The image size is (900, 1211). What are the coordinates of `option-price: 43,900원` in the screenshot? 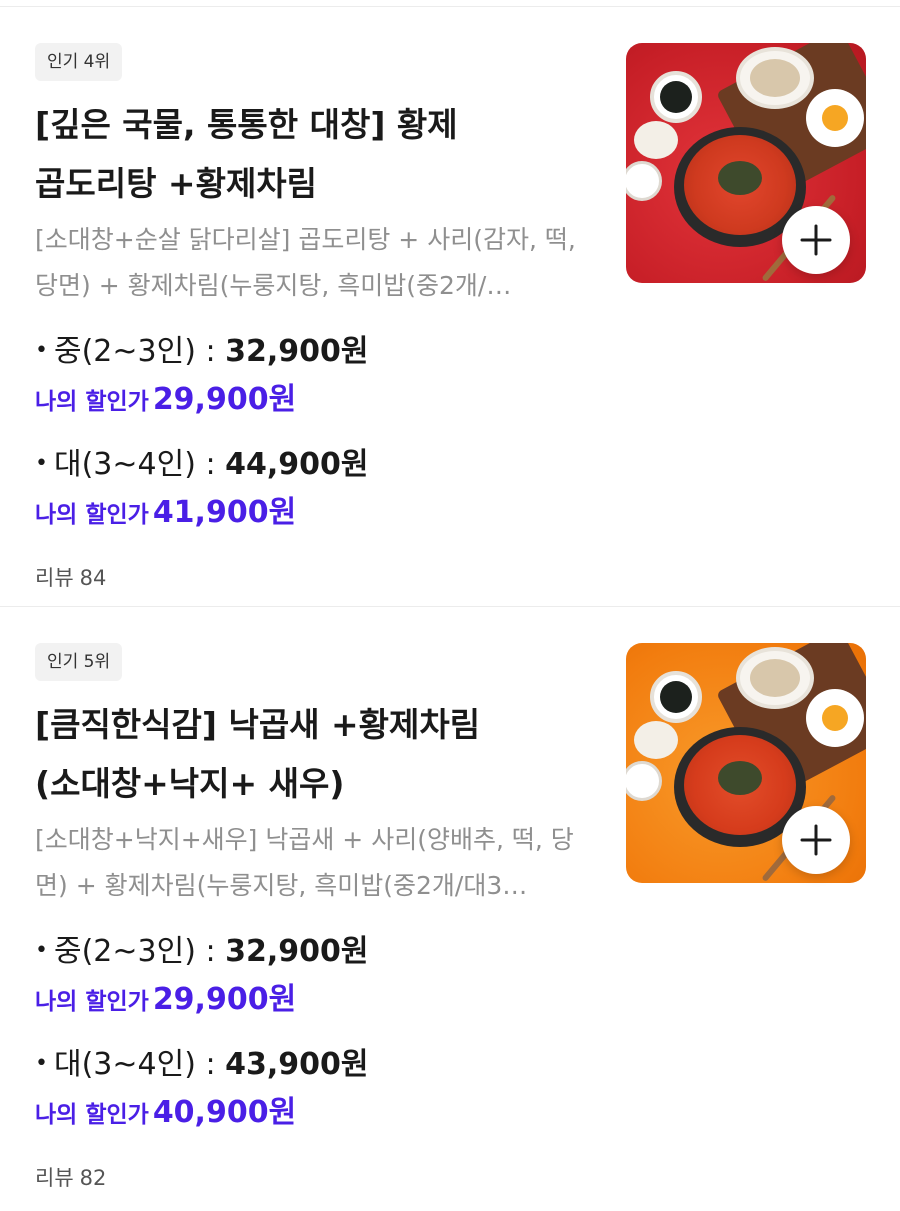 It's located at (297, 1064).